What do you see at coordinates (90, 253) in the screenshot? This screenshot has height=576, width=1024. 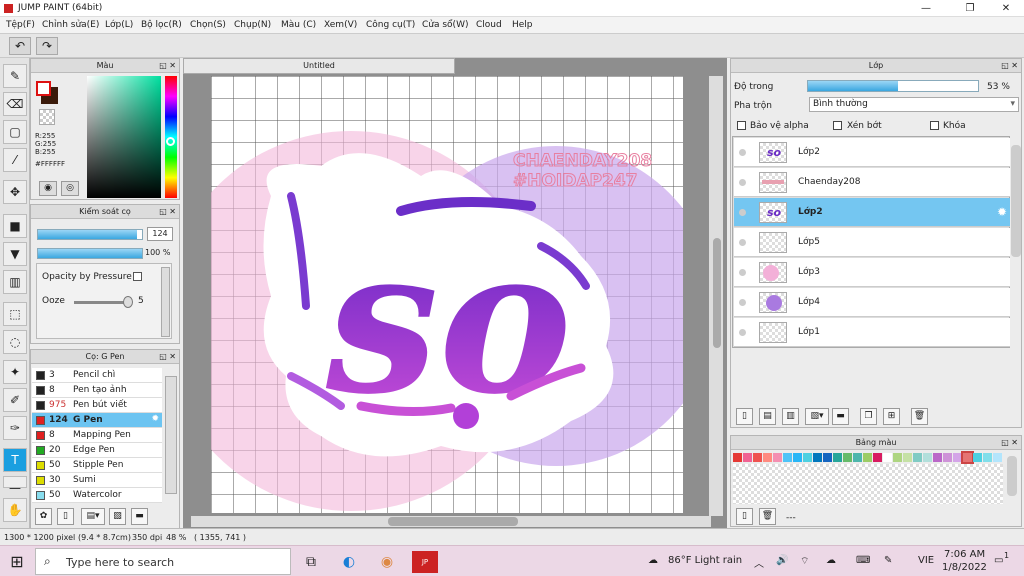 I see `brush-opacity-slider` at bounding box center [90, 253].